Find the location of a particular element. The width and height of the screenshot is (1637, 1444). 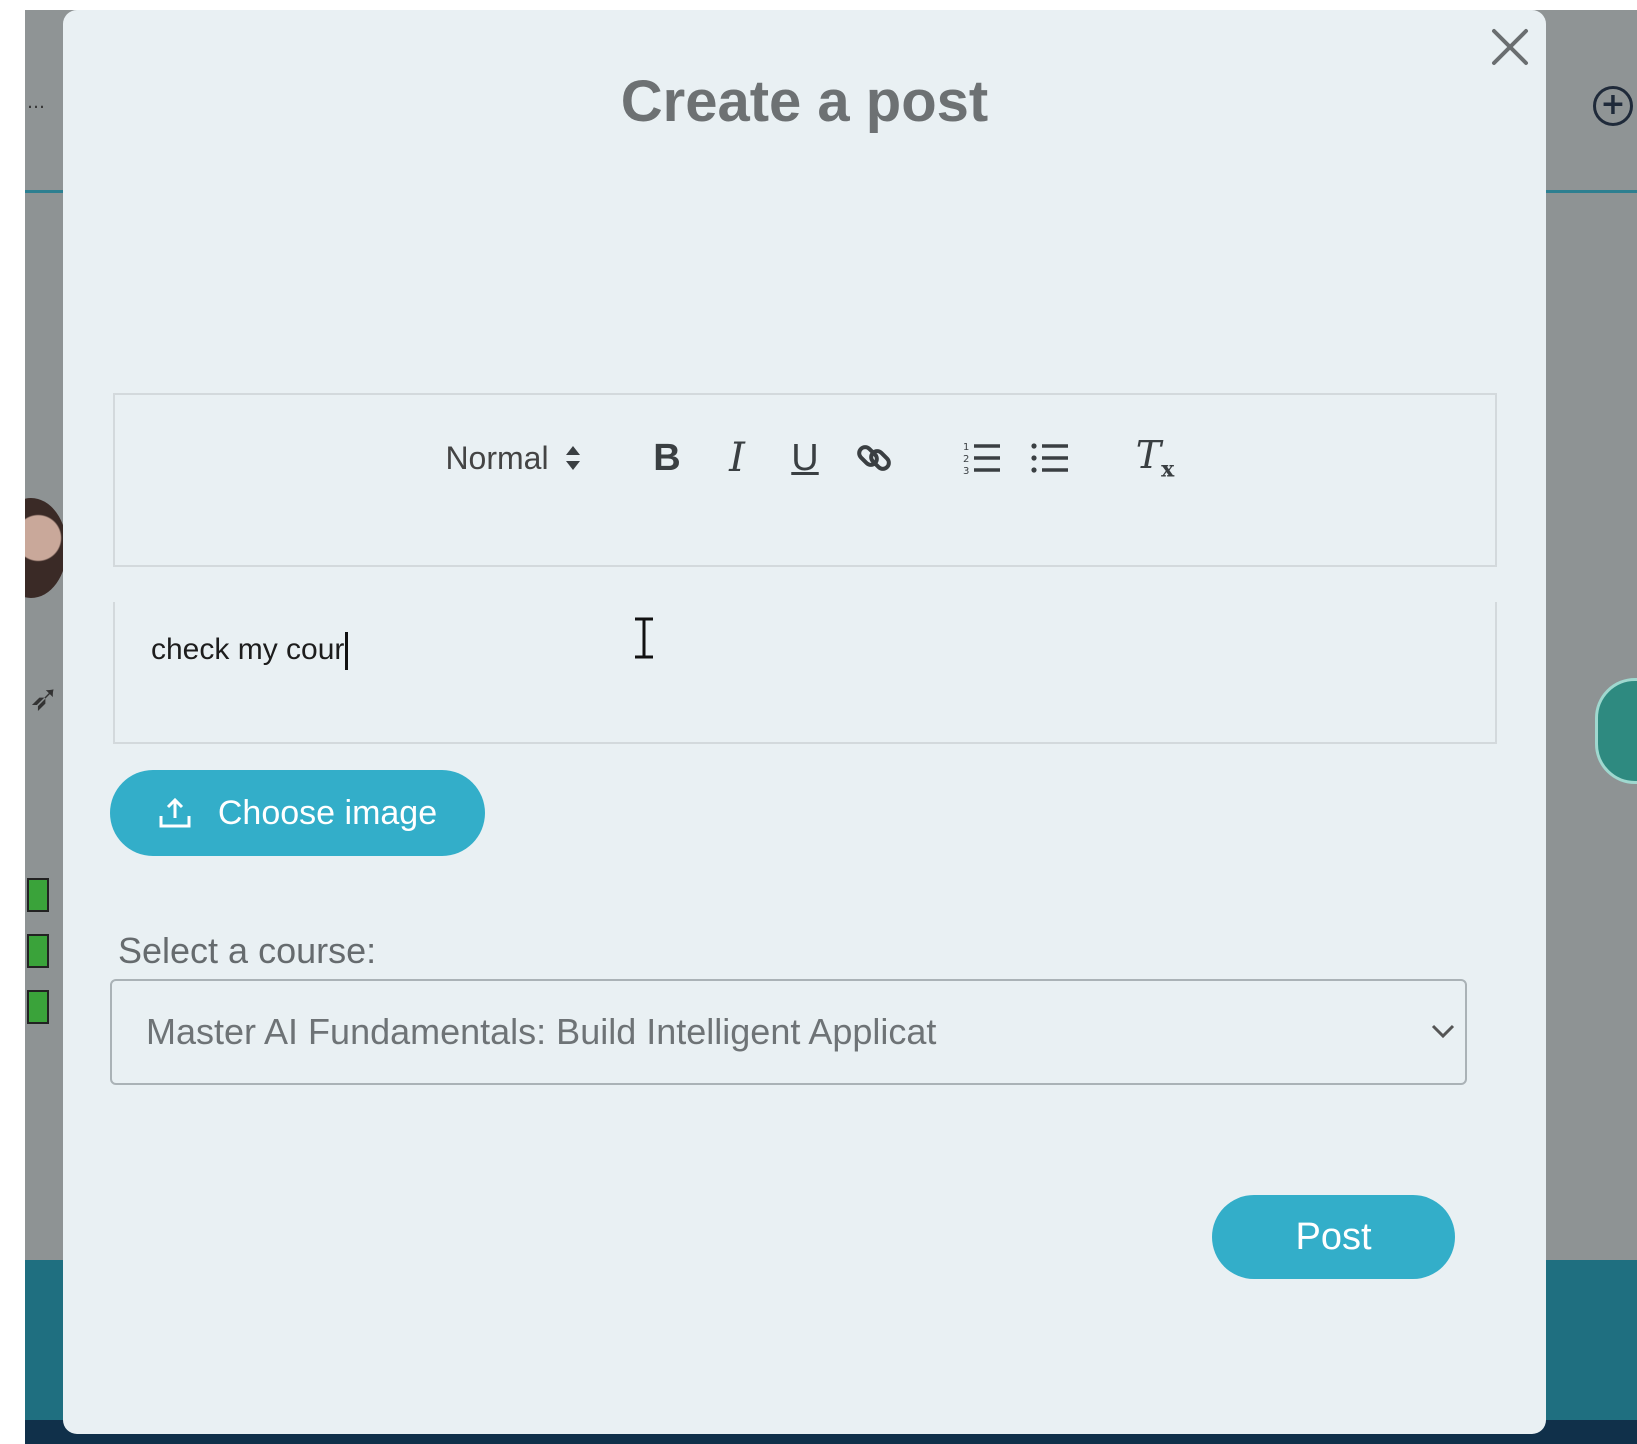

italic-button: I is located at coordinates (737, 458).